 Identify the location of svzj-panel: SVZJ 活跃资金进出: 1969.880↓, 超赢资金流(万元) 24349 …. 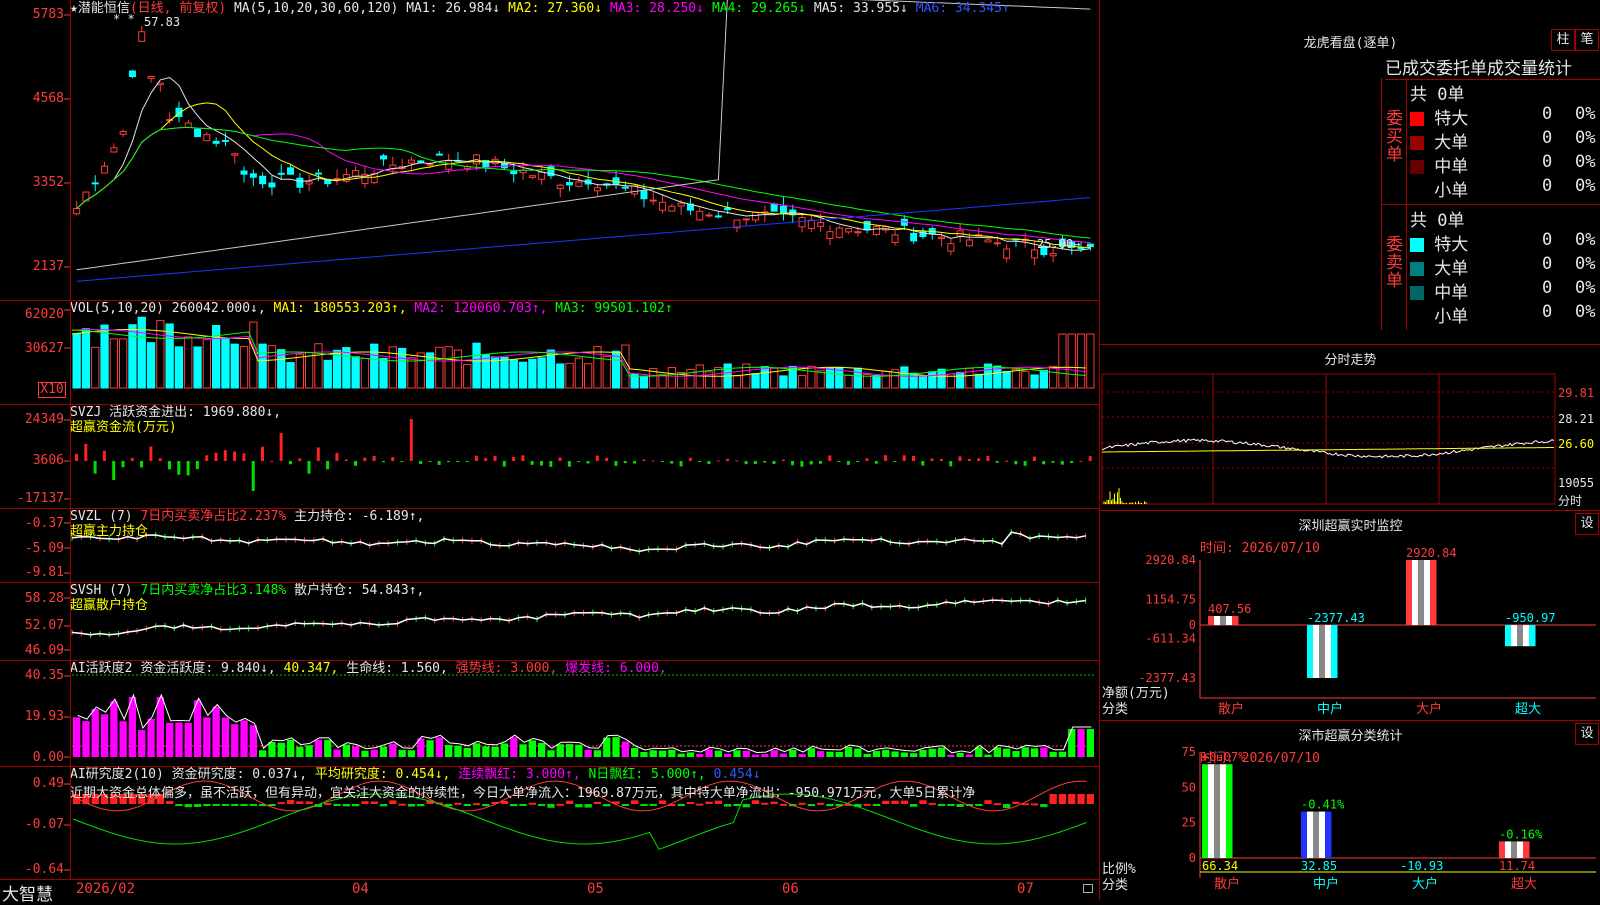
(549, 456).